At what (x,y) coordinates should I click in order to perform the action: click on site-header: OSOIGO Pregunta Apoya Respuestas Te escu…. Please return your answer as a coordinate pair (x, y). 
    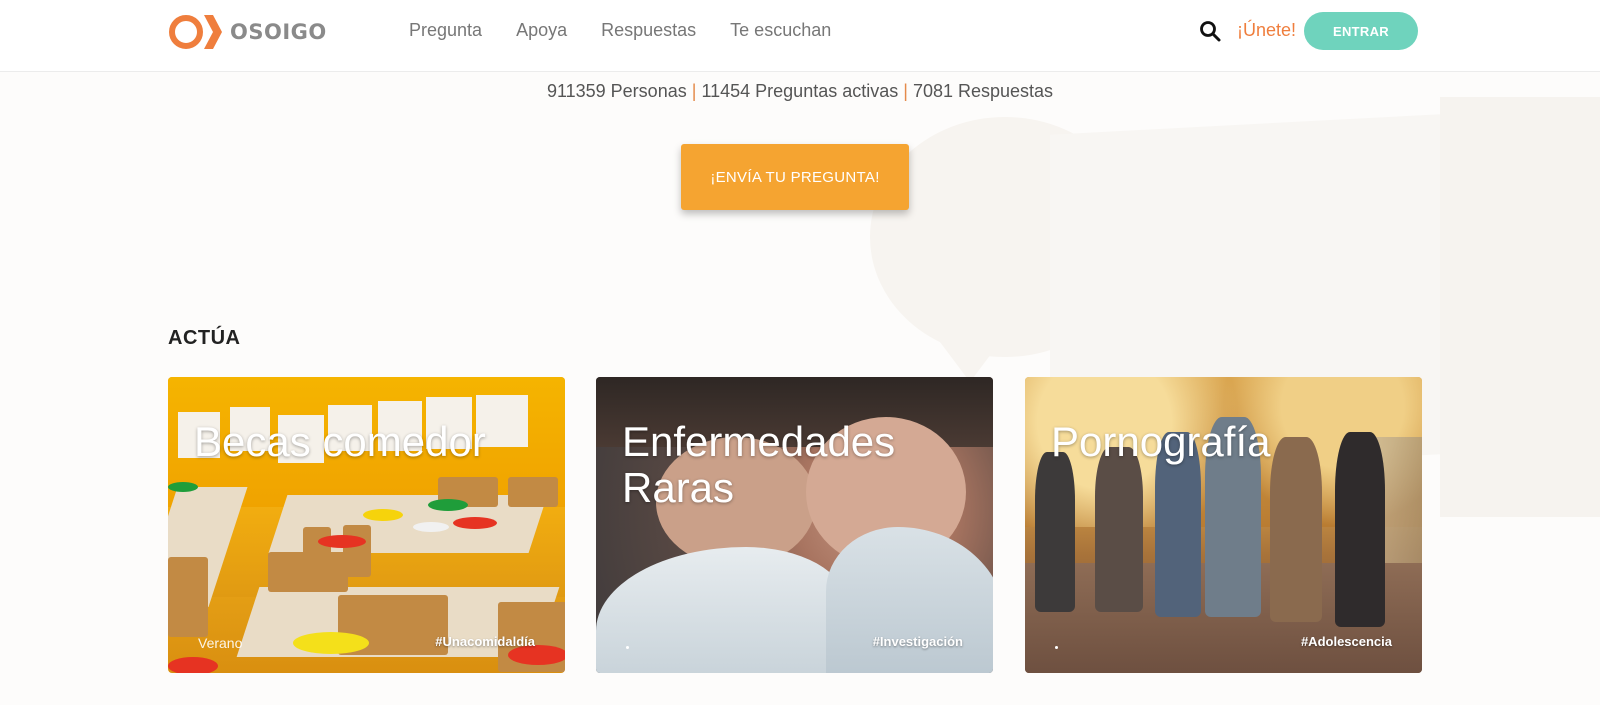
    Looking at the image, I should click on (800, 36).